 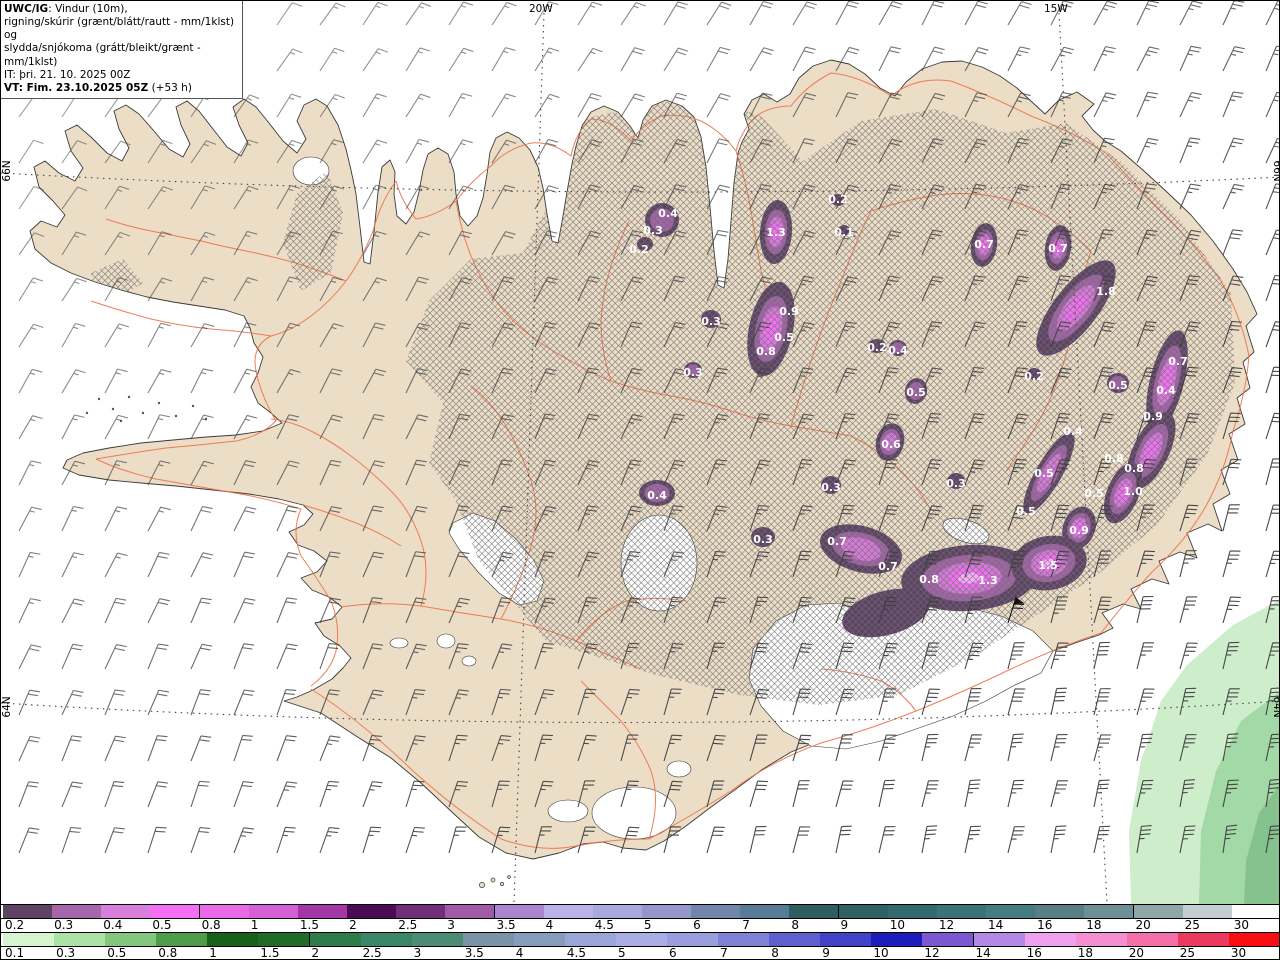 I want to click on rain-scale-value: 1.5, so click(x=270, y=953).